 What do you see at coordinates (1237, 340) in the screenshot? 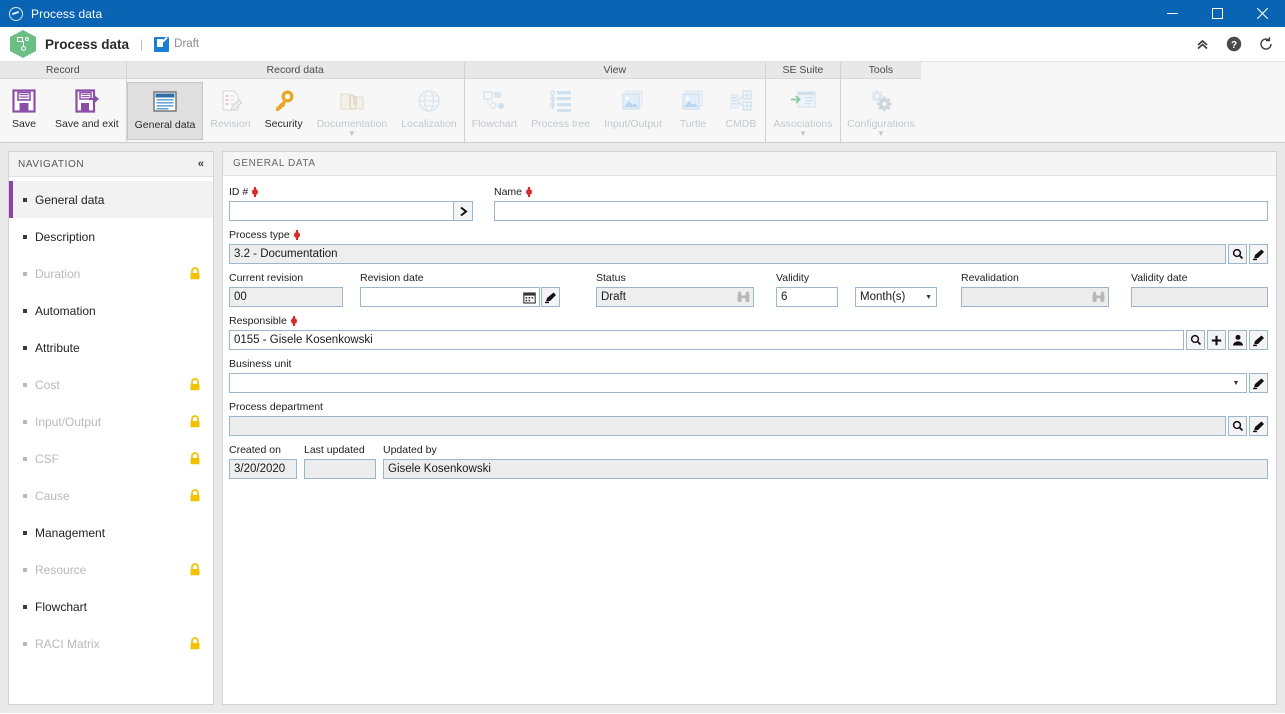
I see `responsible-person-button` at bounding box center [1237, 340].